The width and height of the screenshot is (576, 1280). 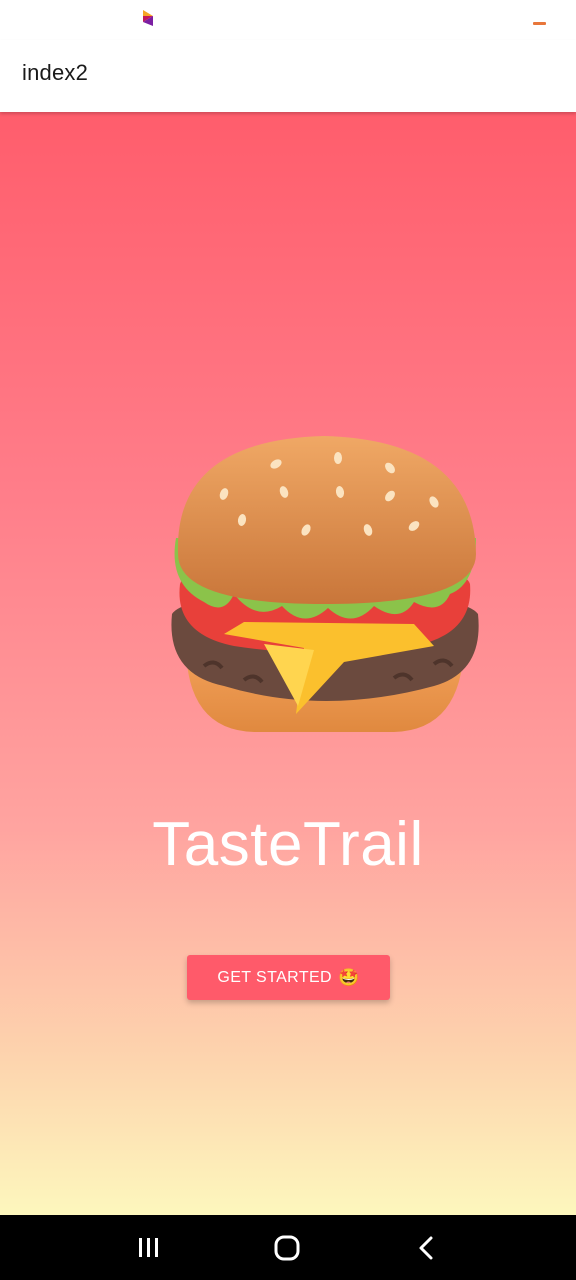 What do you see at coordinates (288, 76) in the screenshot?
I see `app-bar: index2` at bounding box center [288, 76].